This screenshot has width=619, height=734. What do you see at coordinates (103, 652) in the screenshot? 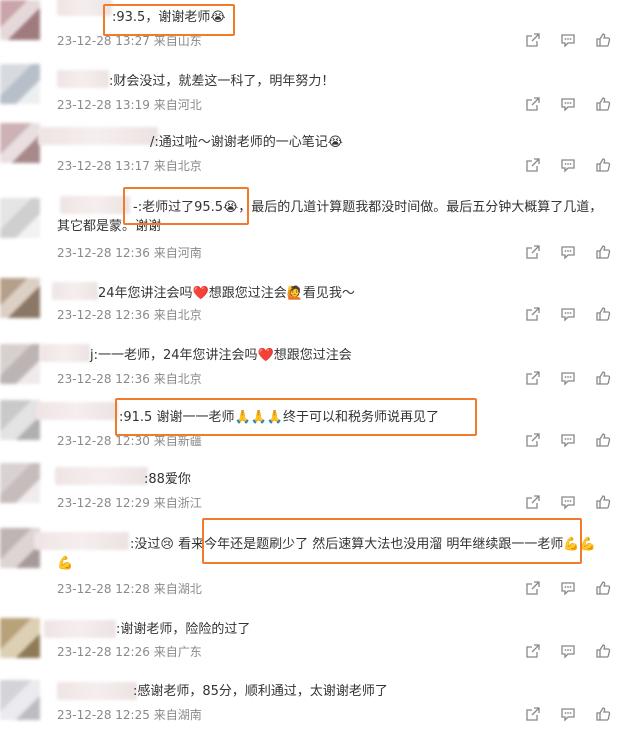
I see `comment-date: 23-12-28 12:26` at bounding box center [103, 652].